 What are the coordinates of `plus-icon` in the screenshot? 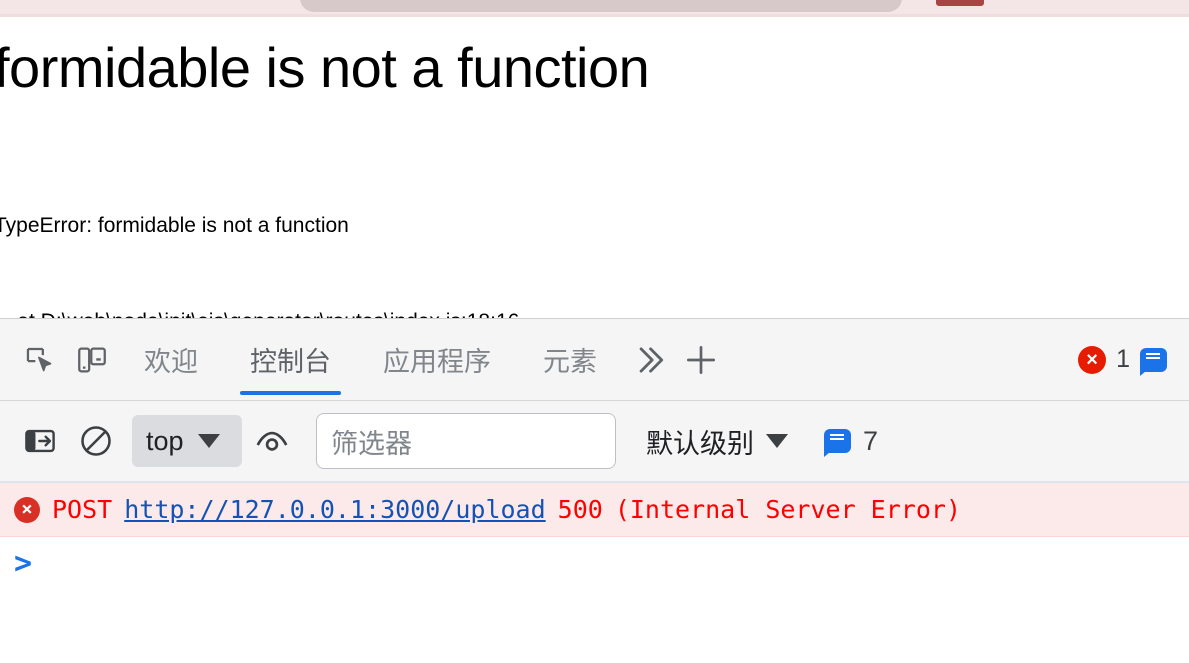 It's located at (701, 360).